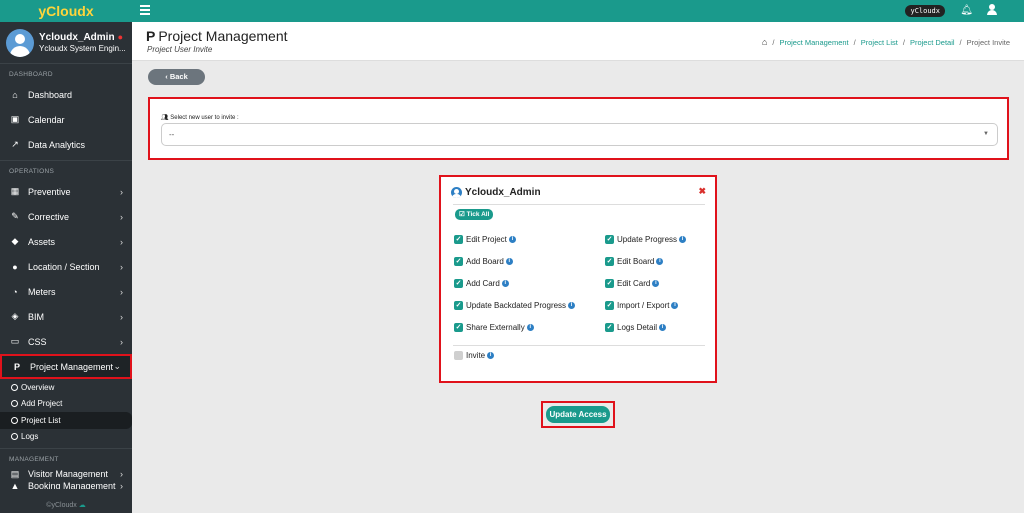  I want to click on sidebar-item-preventive: ▦ Preventive ›, so click(66, 191).